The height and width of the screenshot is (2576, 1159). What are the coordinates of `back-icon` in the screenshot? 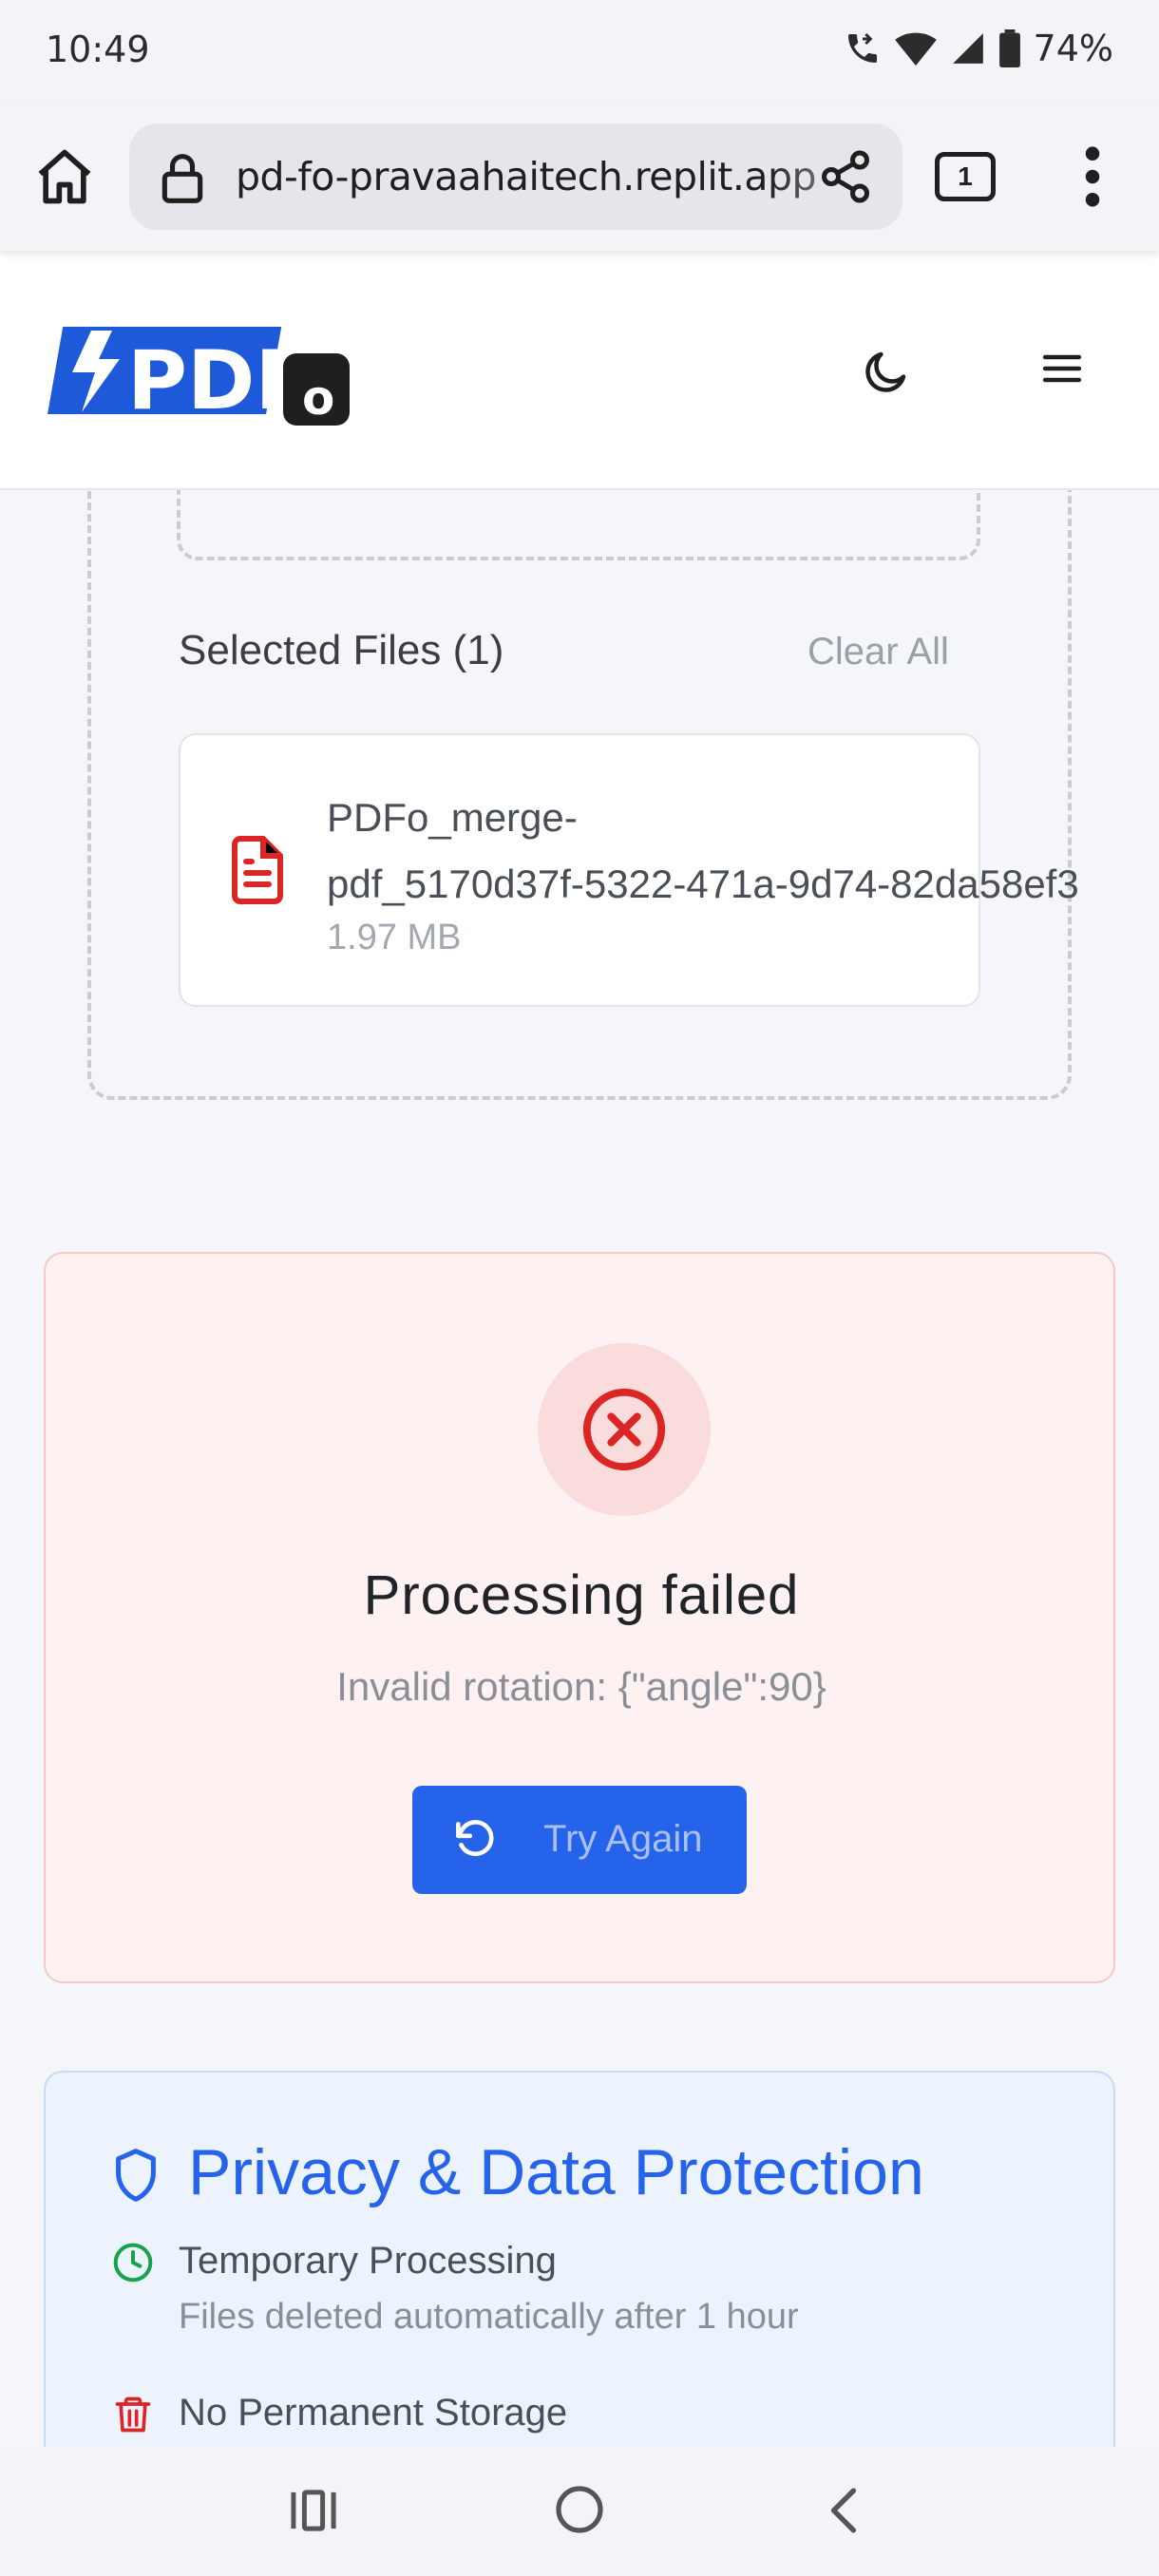 It's located at (844, 2510).